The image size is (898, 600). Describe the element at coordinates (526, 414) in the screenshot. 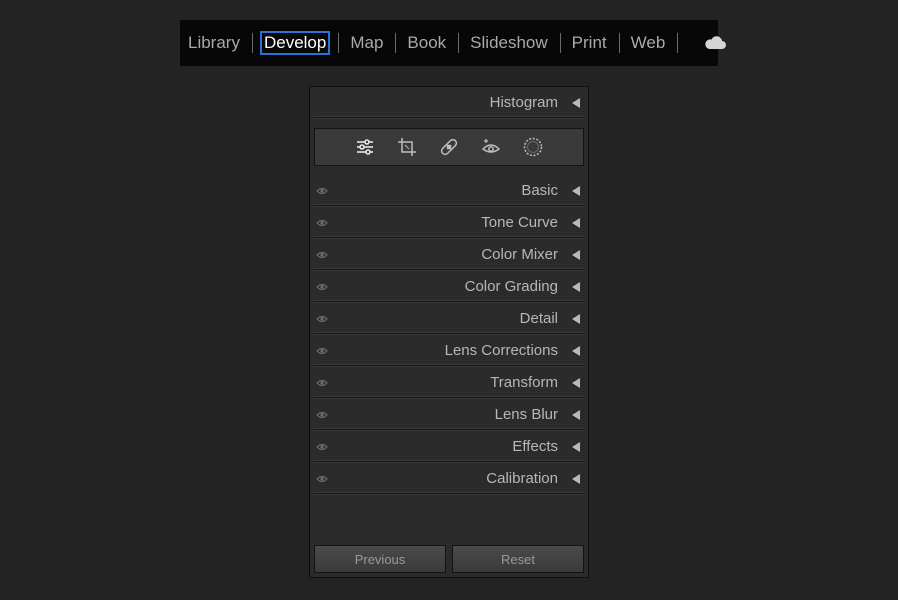

I see `lens-blur-title: Lens Blur` at that location.